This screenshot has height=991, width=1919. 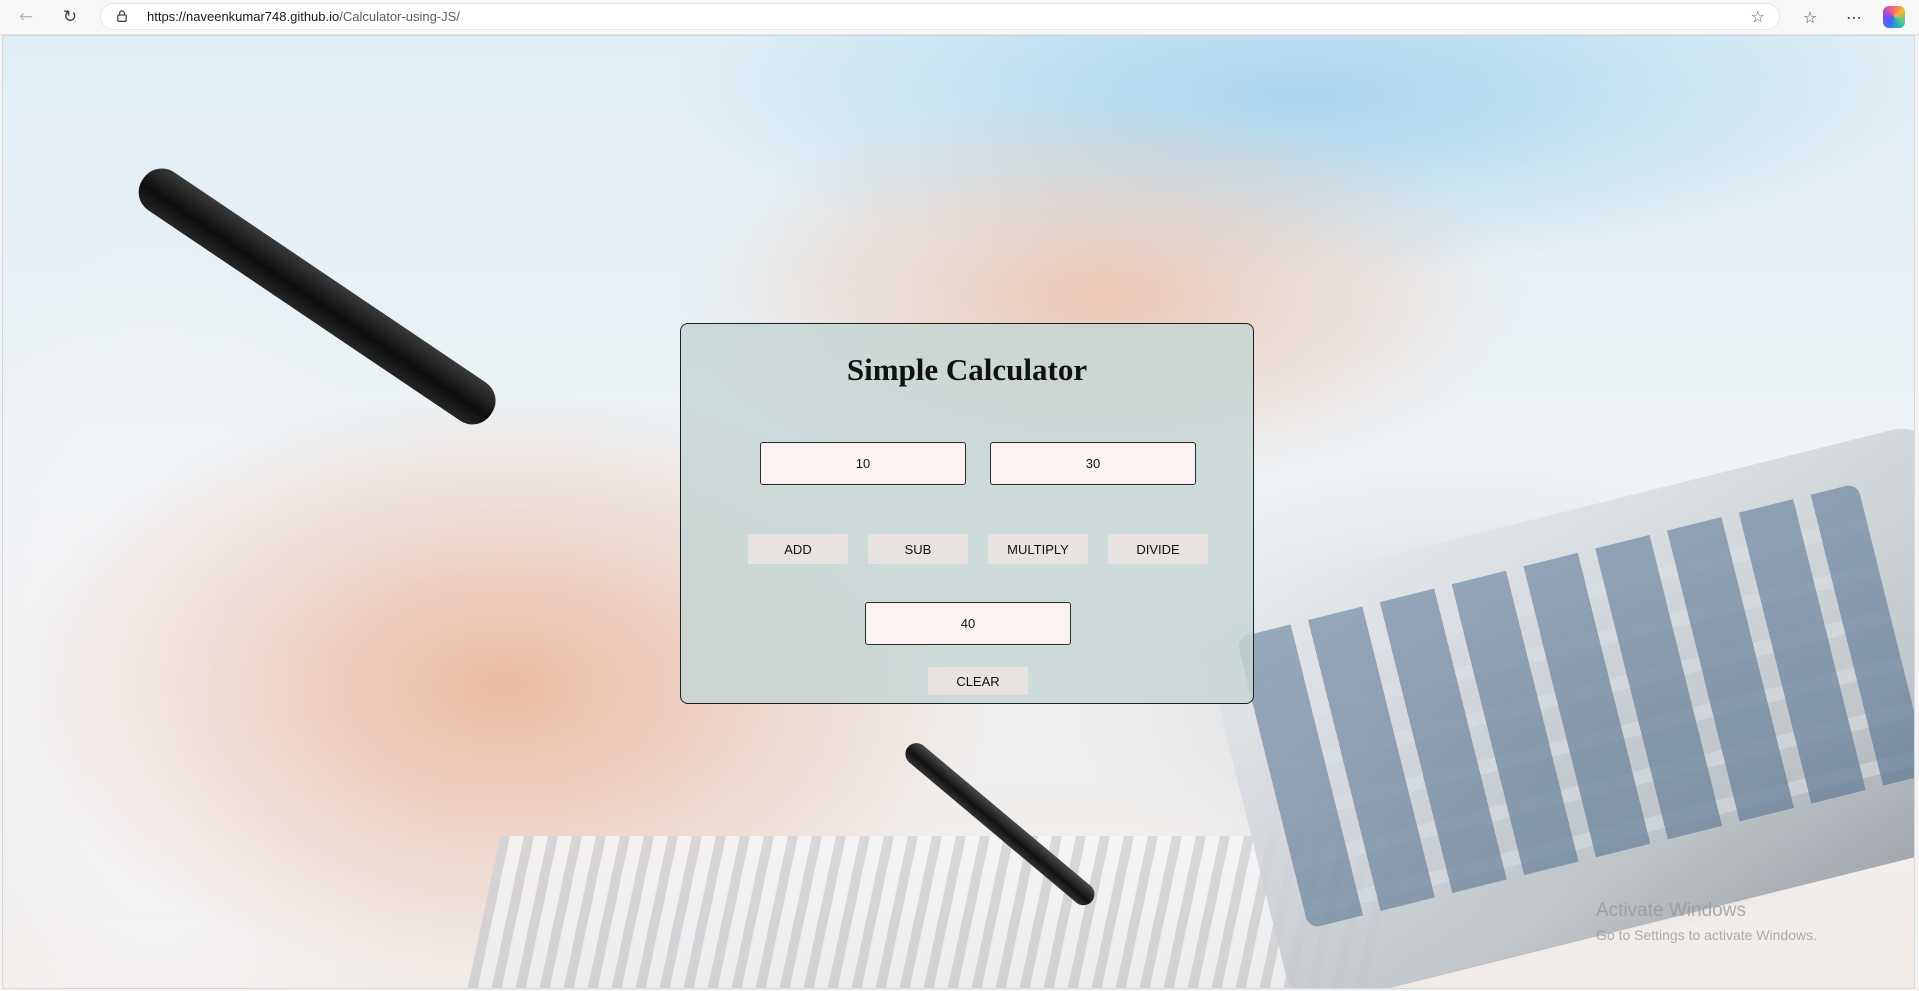 What do you see at coordinates (798, 549) in the screenshot?
I see `add-button: ADD` at bounding box center [798, 549].